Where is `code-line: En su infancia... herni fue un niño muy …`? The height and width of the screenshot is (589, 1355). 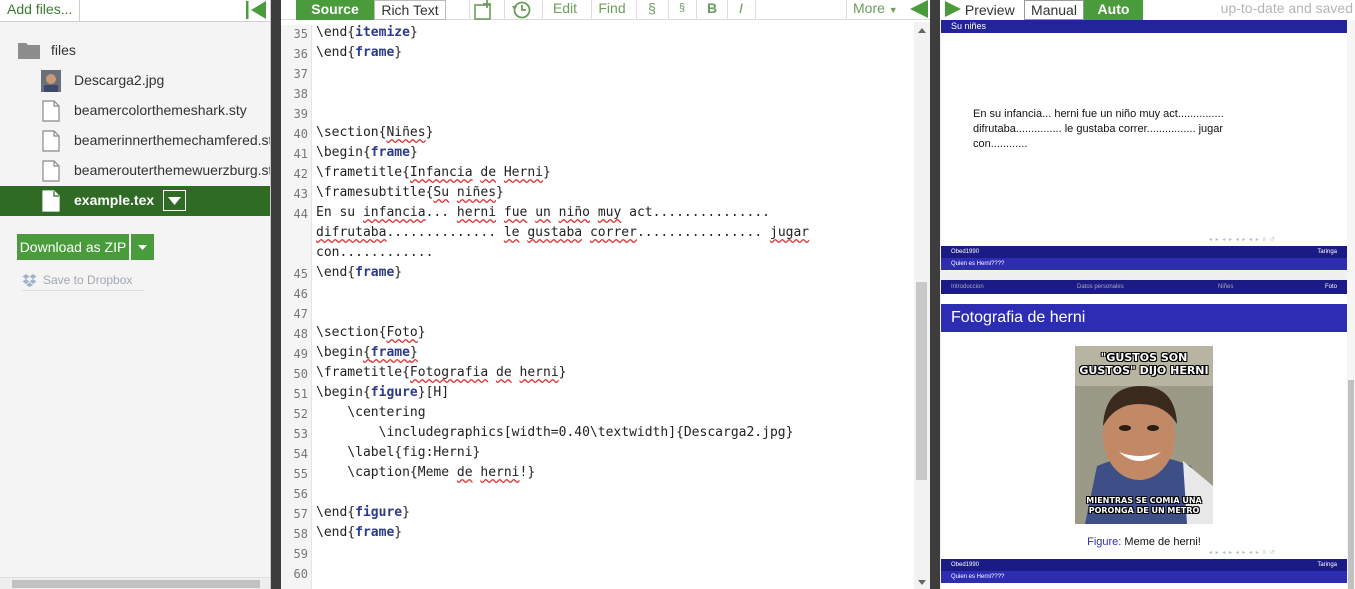
code-line: En su infancia... herni fue un niño muy … is located at coordinates (543, 212).